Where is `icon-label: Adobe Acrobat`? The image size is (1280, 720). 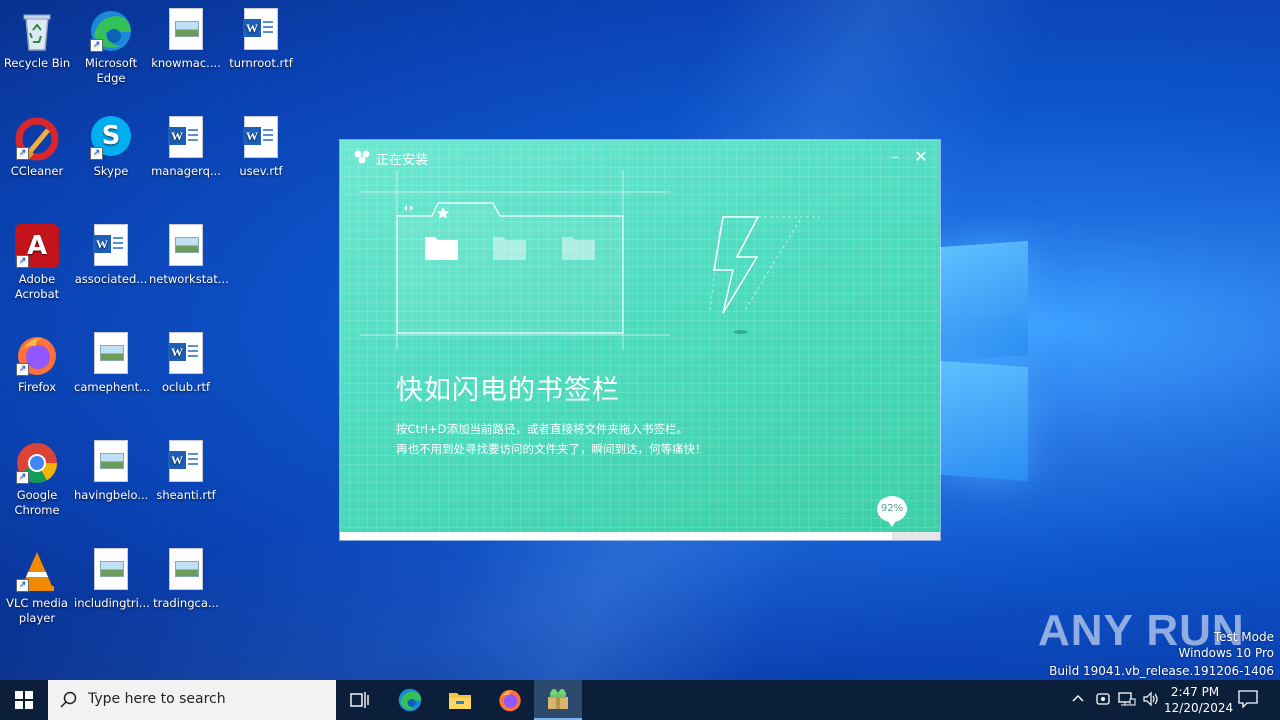
icon-label: Adobe Acrobat is located at coordinates (37, 286).